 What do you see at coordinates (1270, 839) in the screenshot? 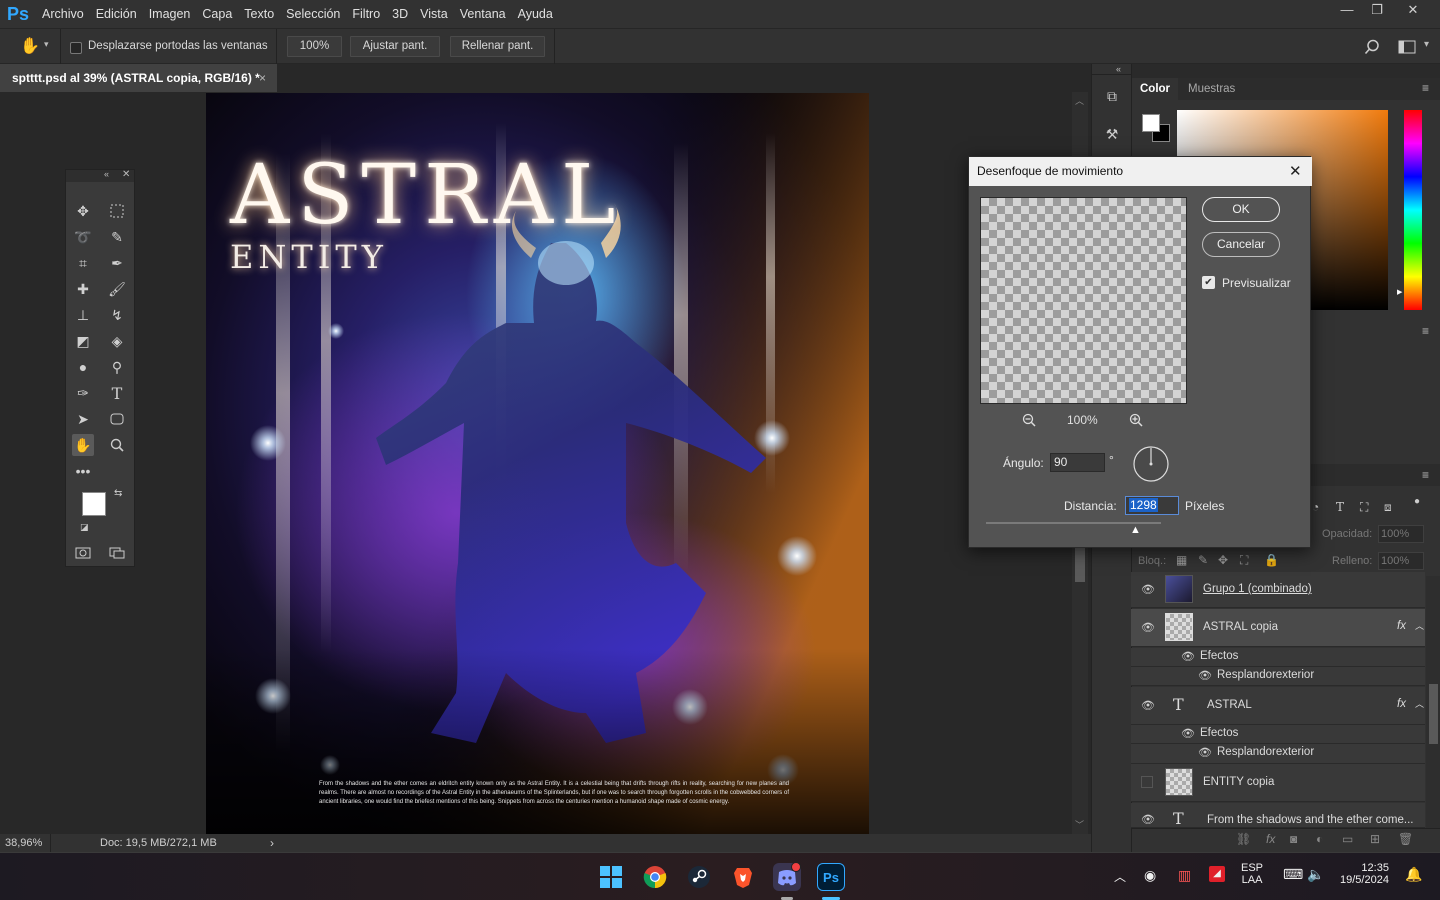
I see `fx-icon: fx` at bounding box center [1270, 839].